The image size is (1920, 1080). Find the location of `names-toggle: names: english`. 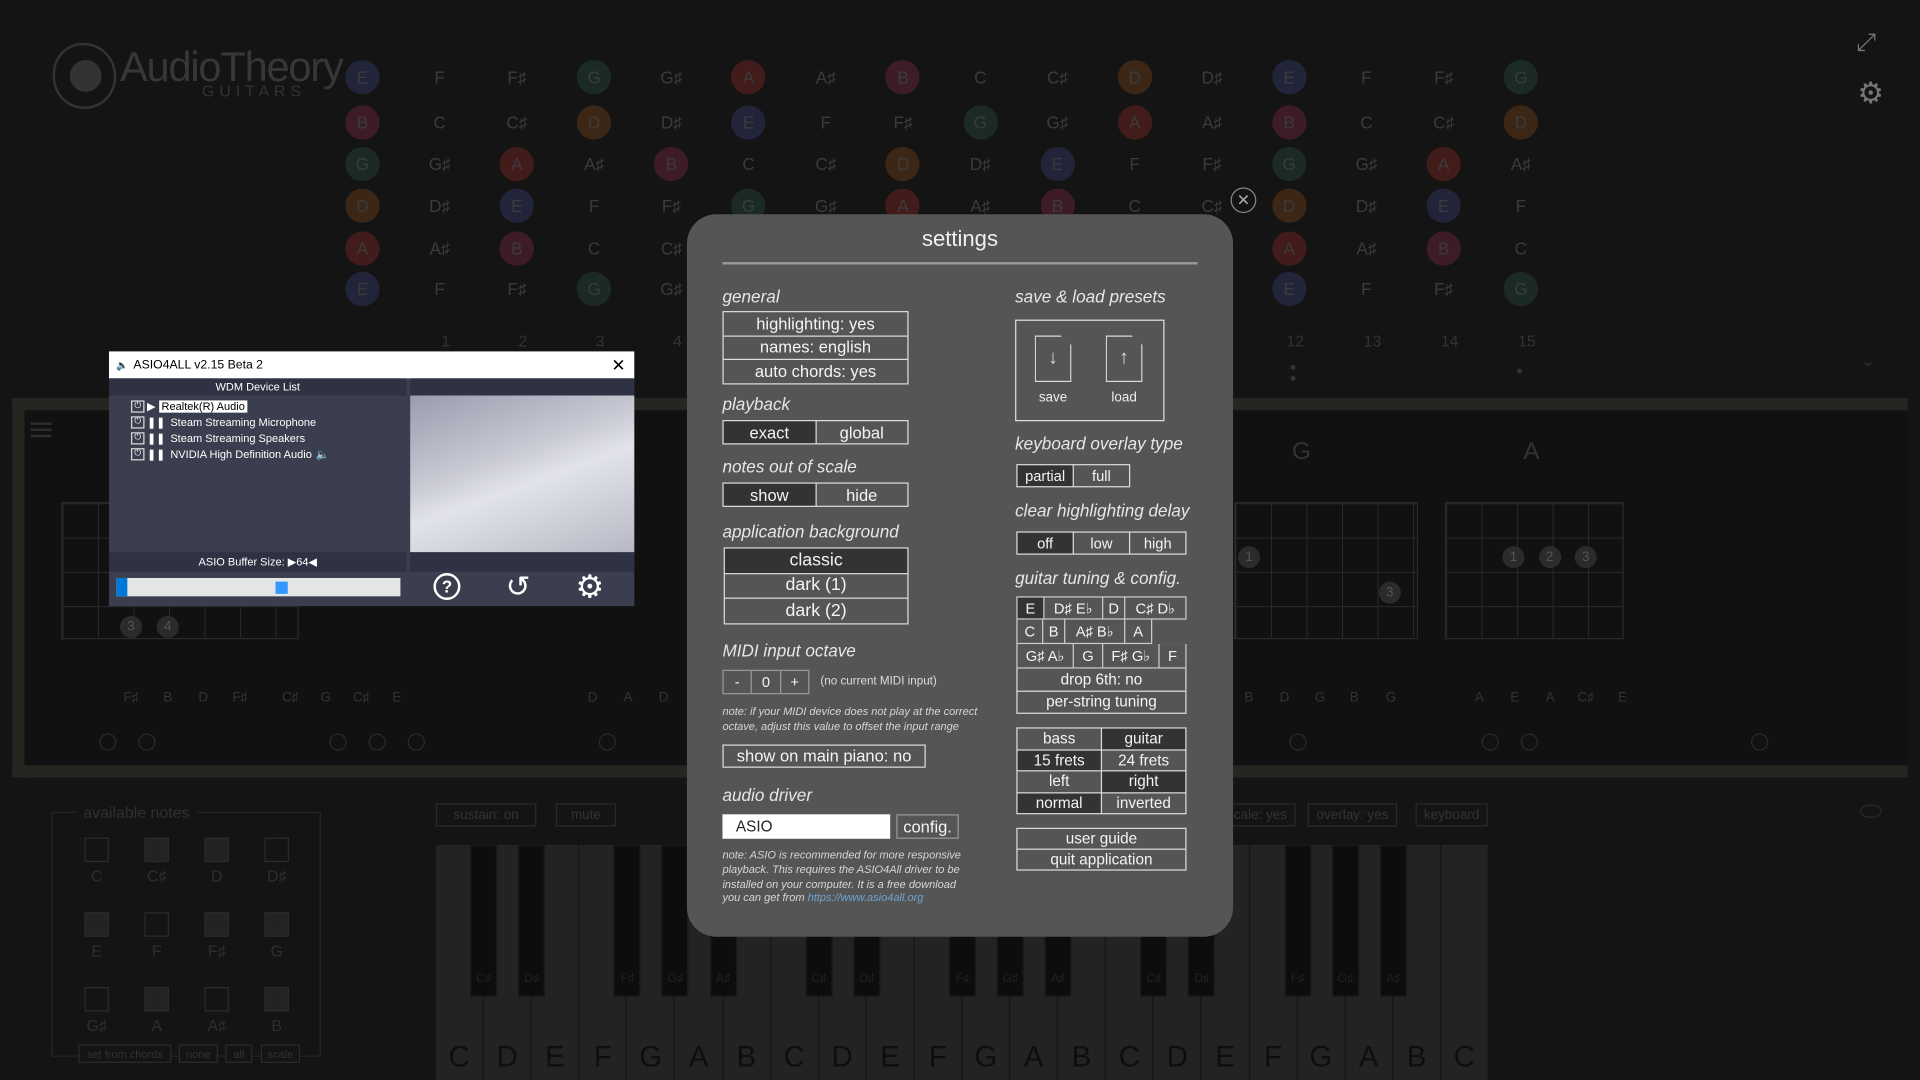

names-toggle: names: english is located at coordinates (815, 347).